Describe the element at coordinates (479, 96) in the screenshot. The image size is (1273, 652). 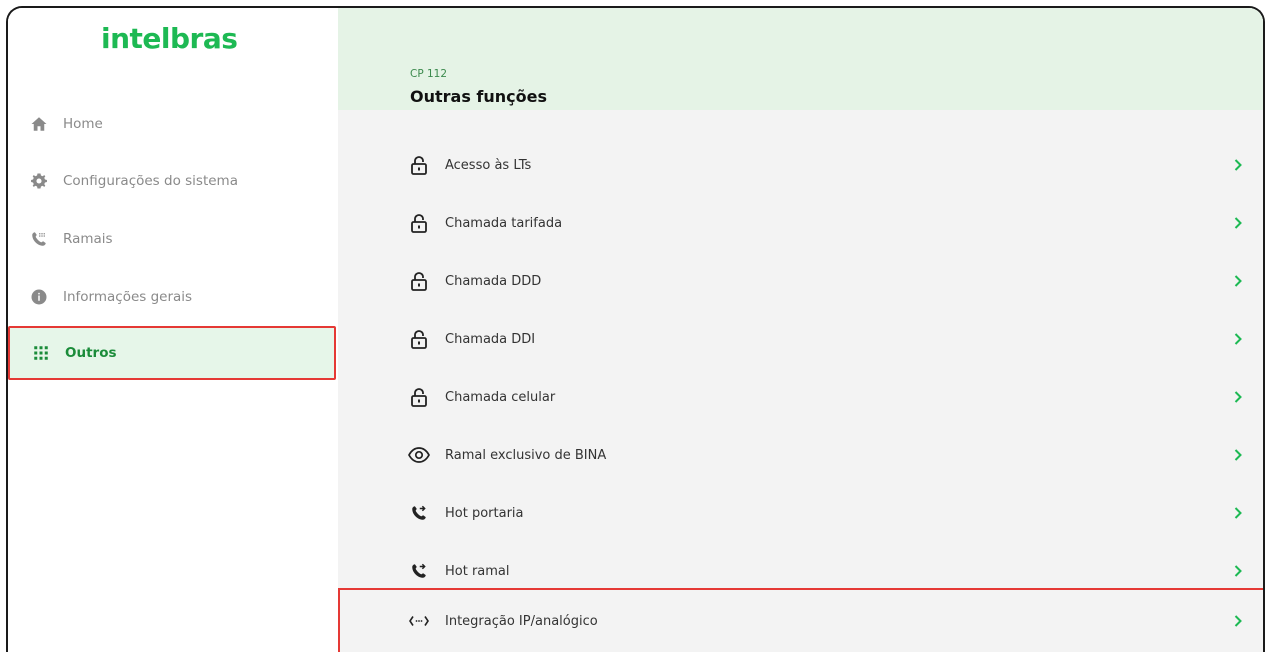
I see `page-title: Outras funções` at that location.